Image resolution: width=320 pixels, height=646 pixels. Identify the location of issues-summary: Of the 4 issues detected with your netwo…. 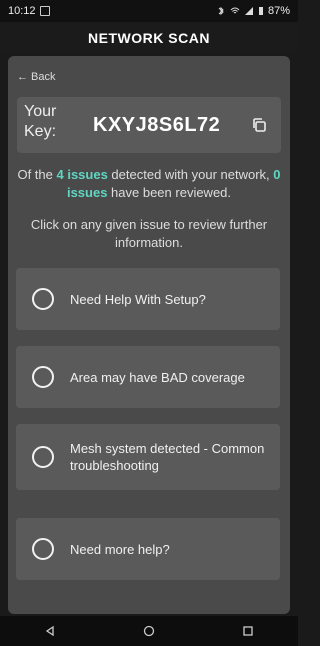
(149, 184).